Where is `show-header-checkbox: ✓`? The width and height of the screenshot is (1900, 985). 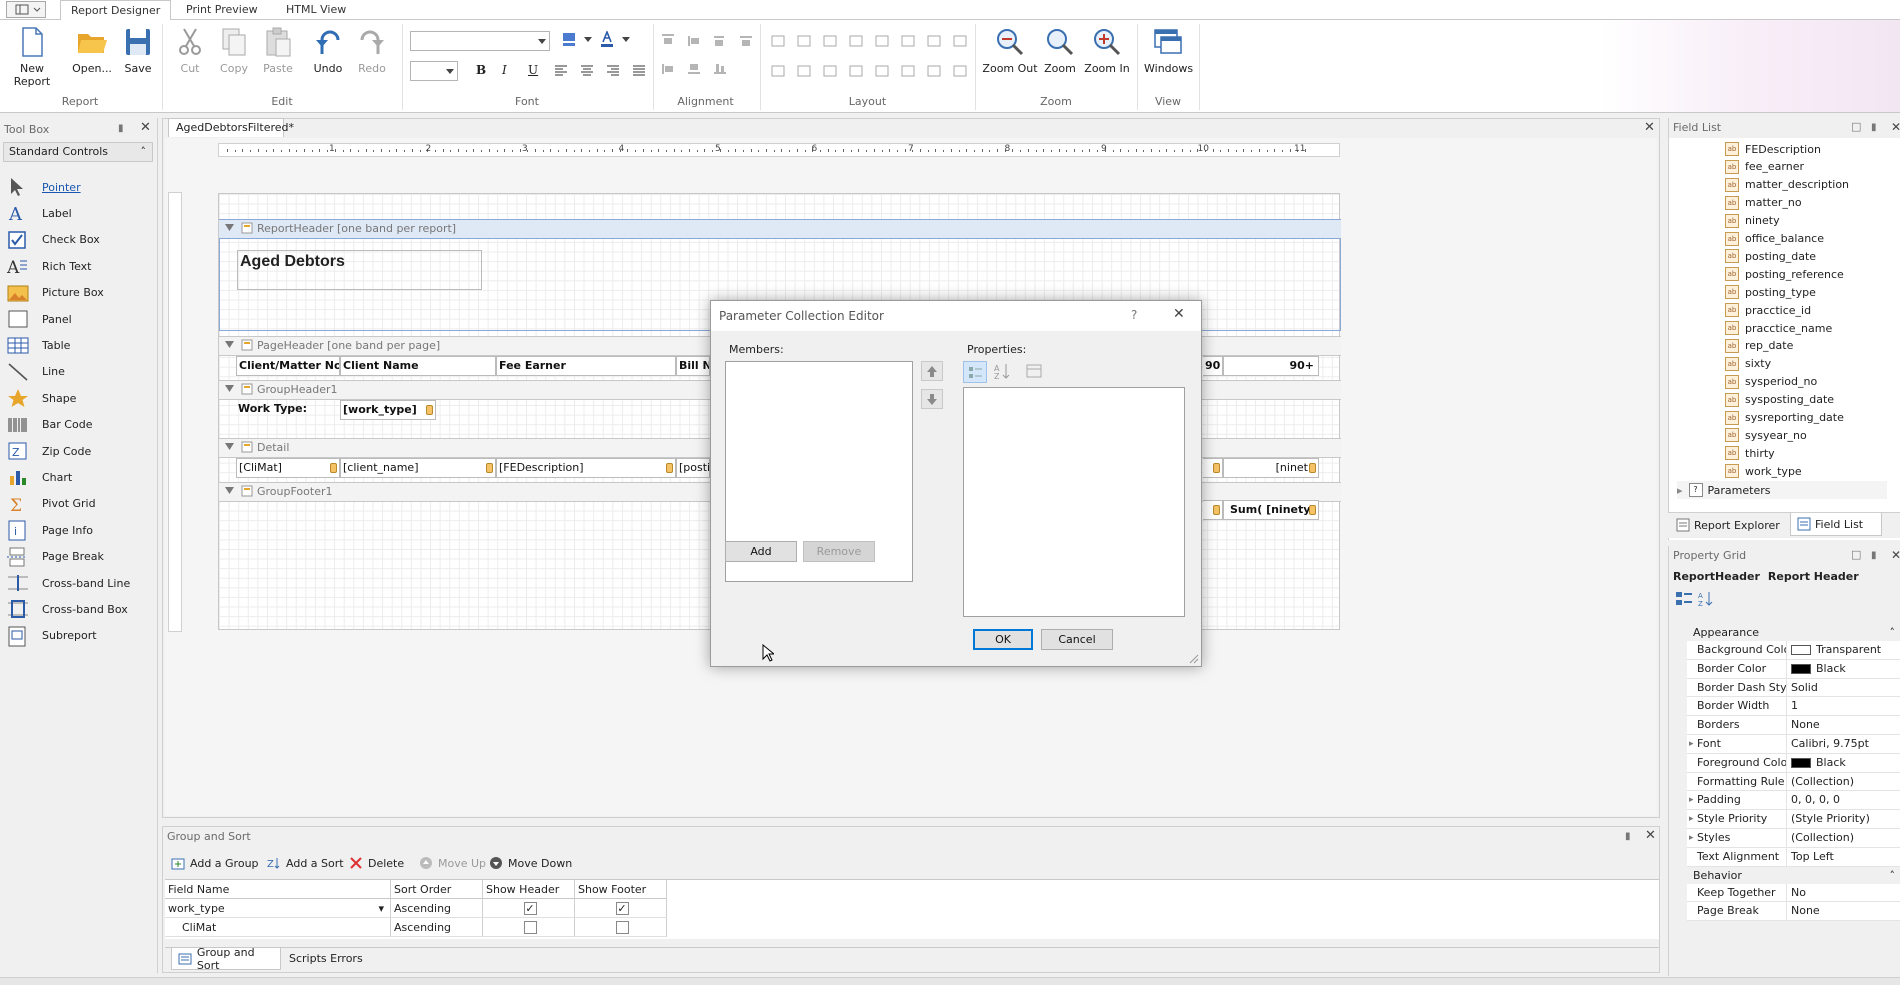
show-header-checkbox: ✓ is located at coordinates (530, 908).